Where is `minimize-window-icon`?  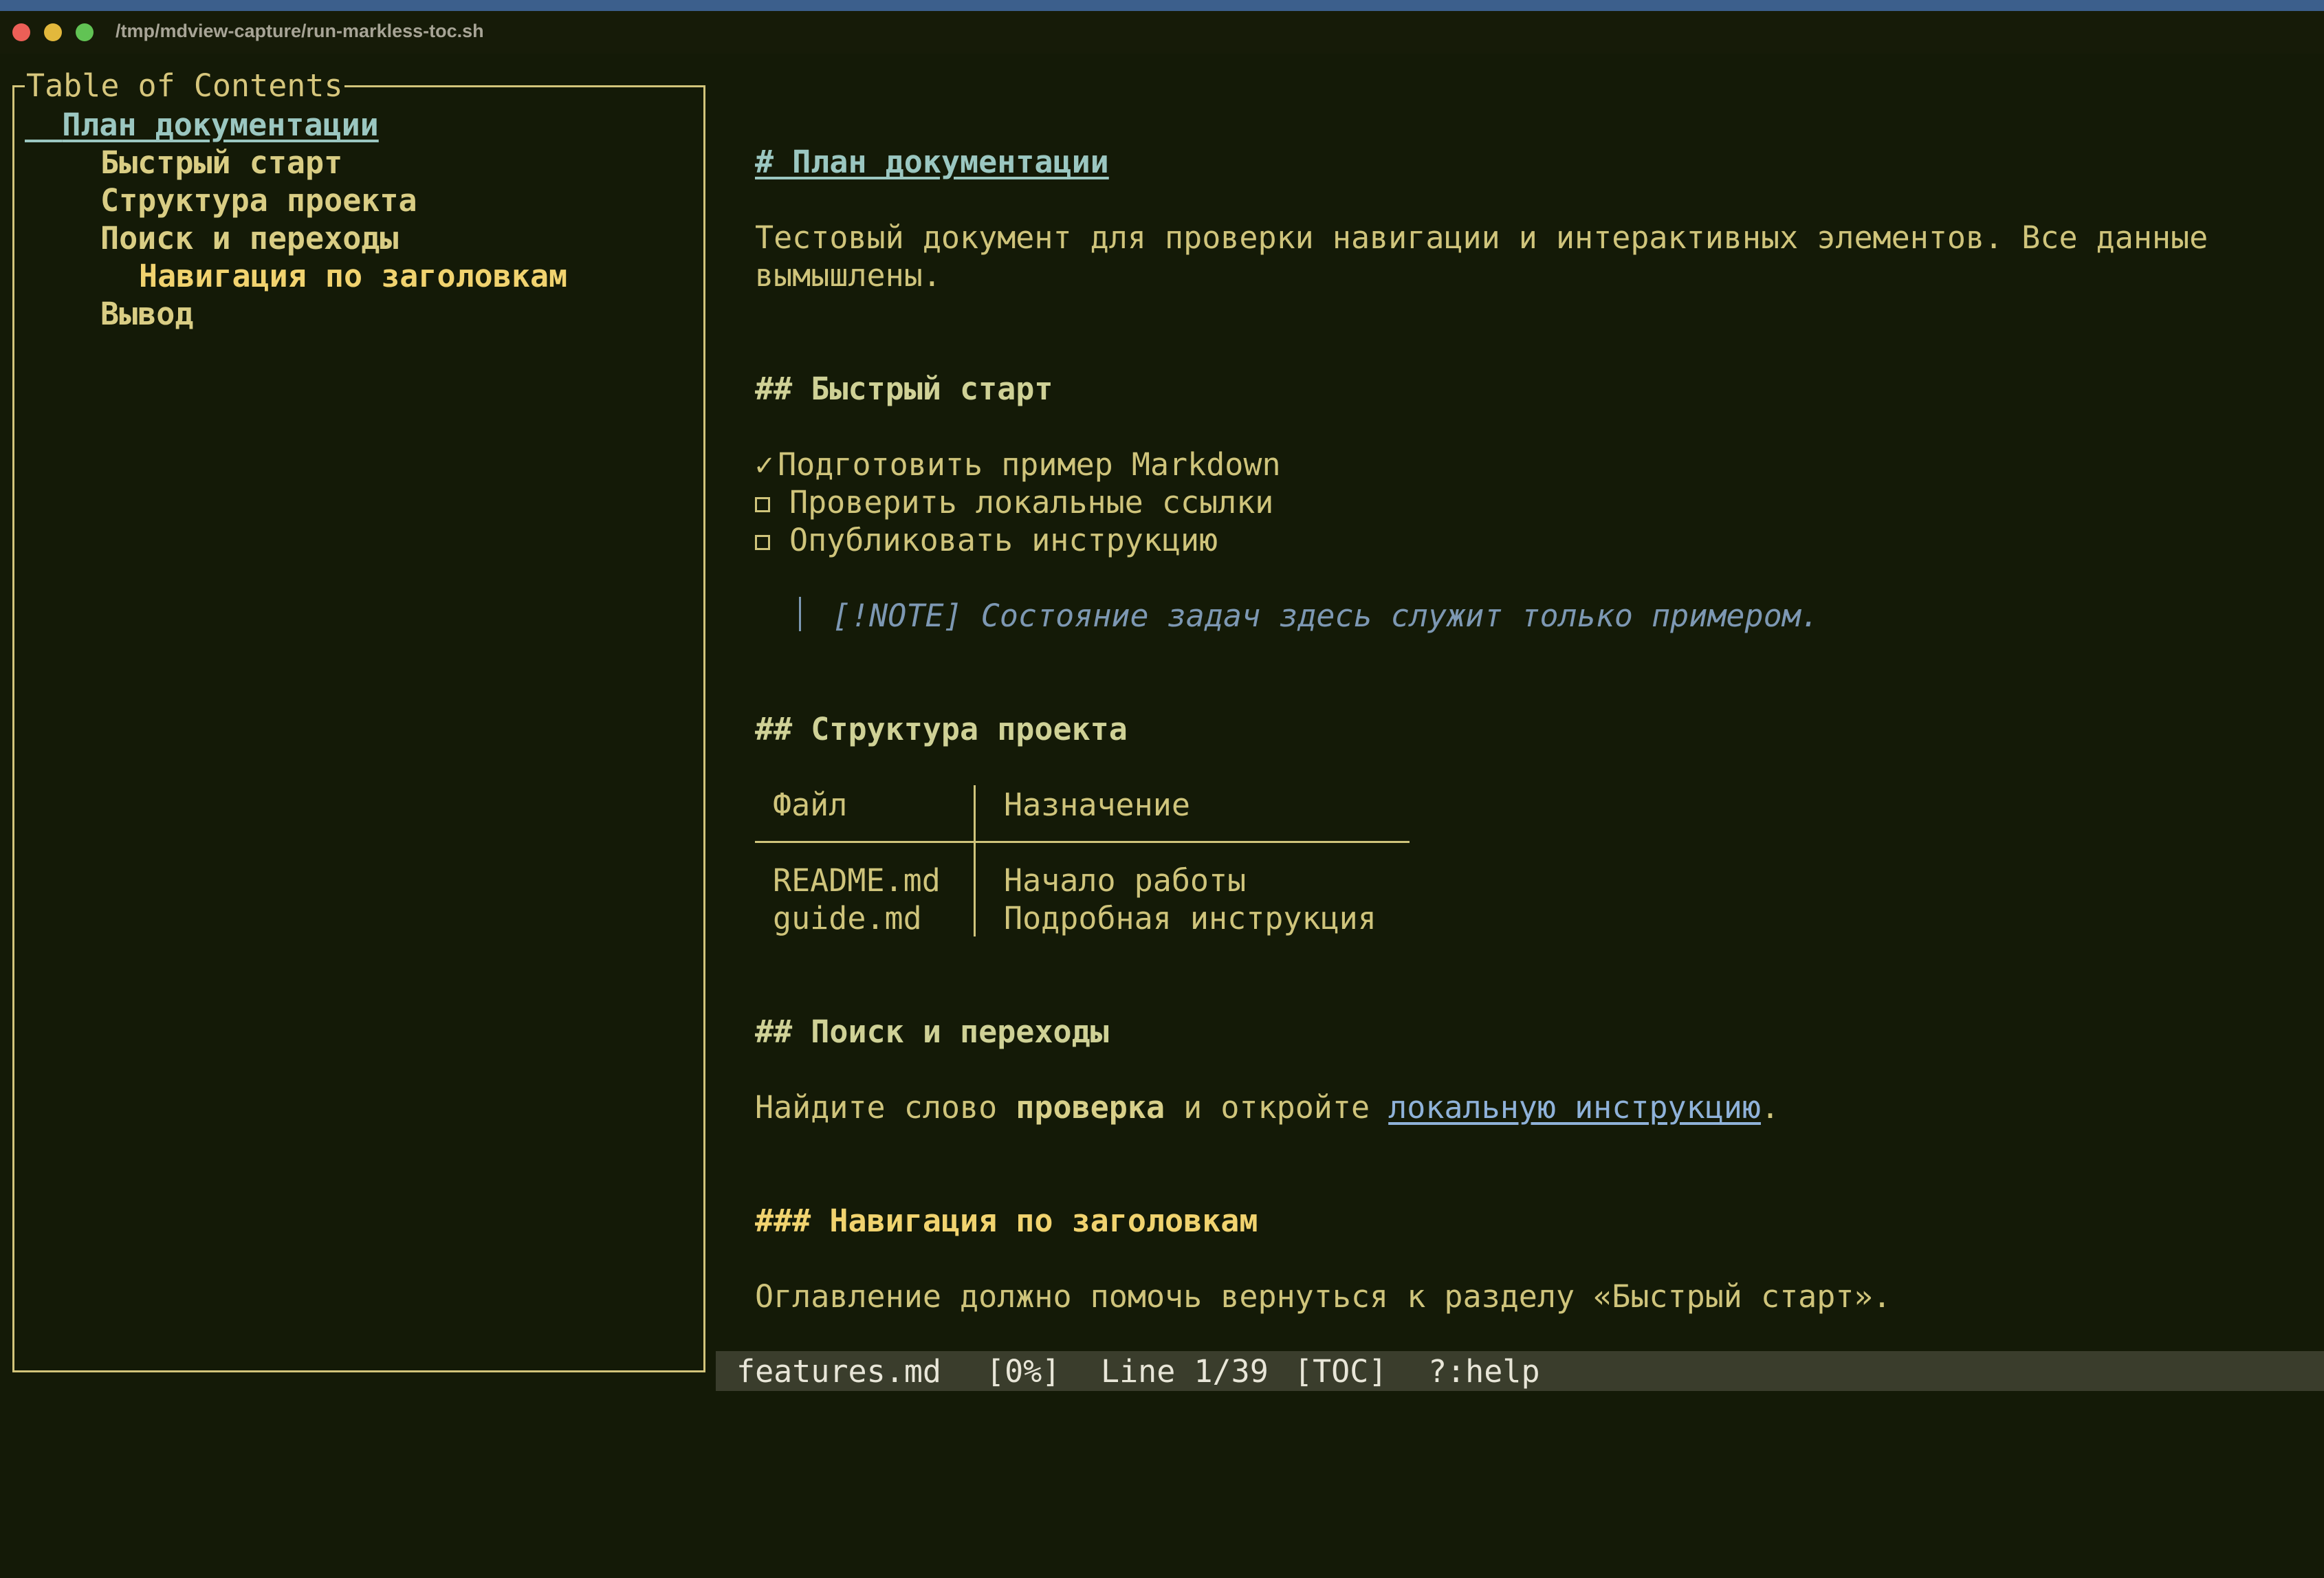
minimize-window-icon is located at coordinates (53, 32).